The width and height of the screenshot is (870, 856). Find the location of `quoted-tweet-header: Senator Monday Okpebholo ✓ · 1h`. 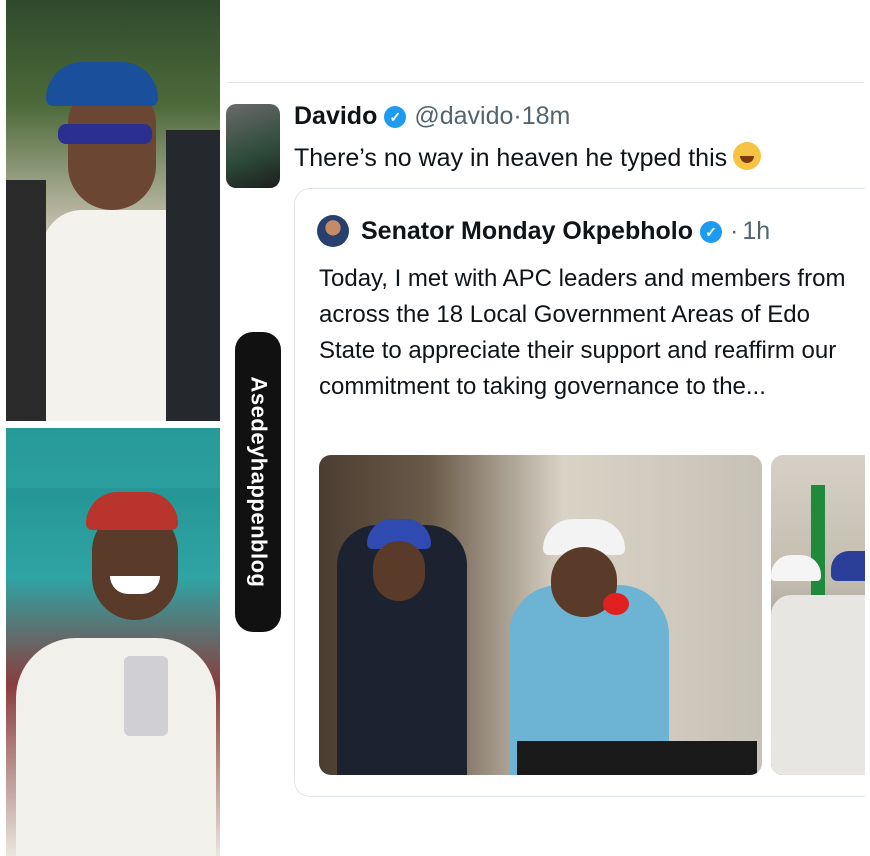

quoted-tweet-header: Senator Monday Okpebholo ✓ · 1h is located at coordinates (565, 231).